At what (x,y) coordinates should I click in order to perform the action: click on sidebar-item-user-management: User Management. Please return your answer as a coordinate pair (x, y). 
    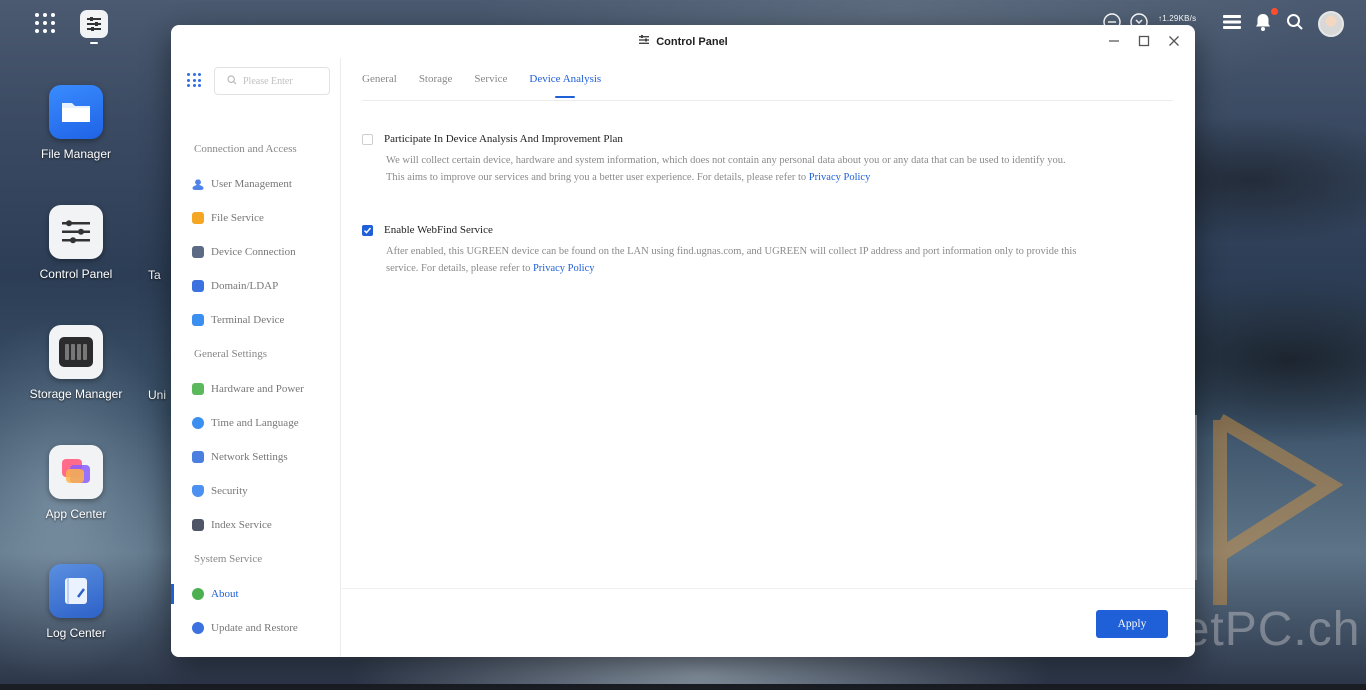
    Looking at the image, I should click on (255, 184).